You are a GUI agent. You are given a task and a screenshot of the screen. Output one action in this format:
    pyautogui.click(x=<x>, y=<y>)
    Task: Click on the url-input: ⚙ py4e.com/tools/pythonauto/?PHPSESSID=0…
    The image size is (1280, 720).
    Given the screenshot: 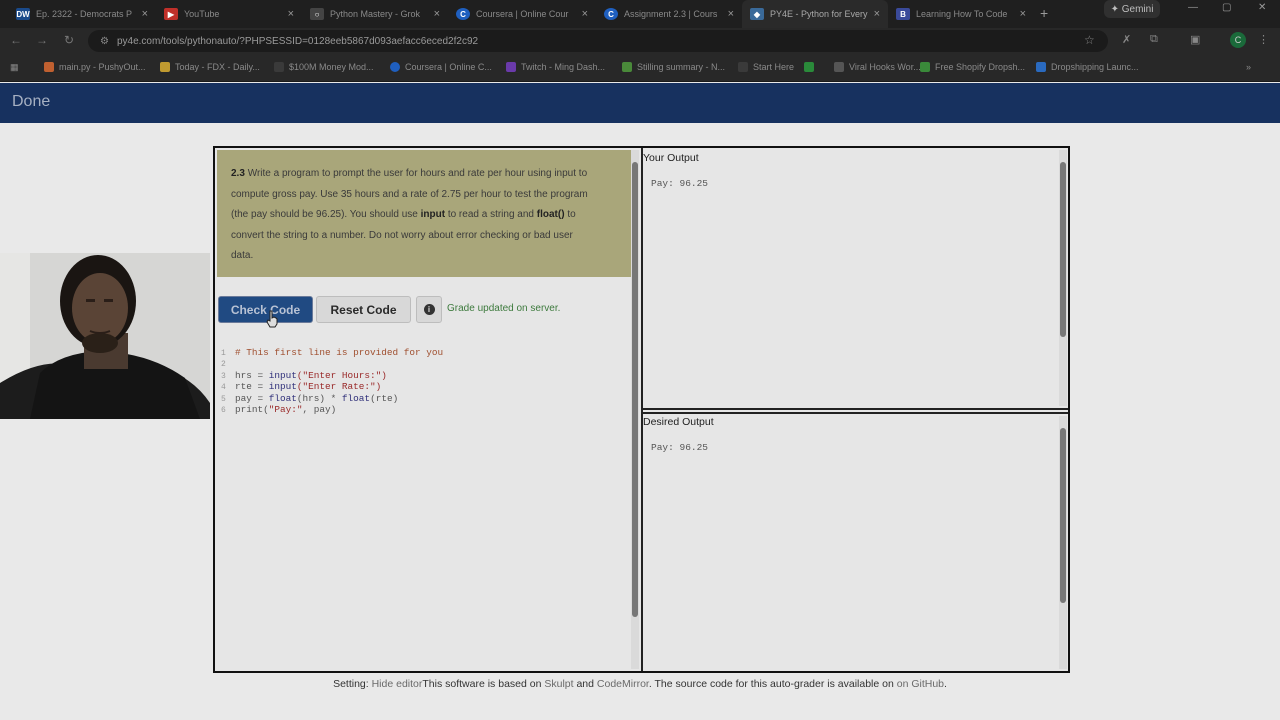 What is the action you would take?
    pyautogui.click(x=598, y=41)
    